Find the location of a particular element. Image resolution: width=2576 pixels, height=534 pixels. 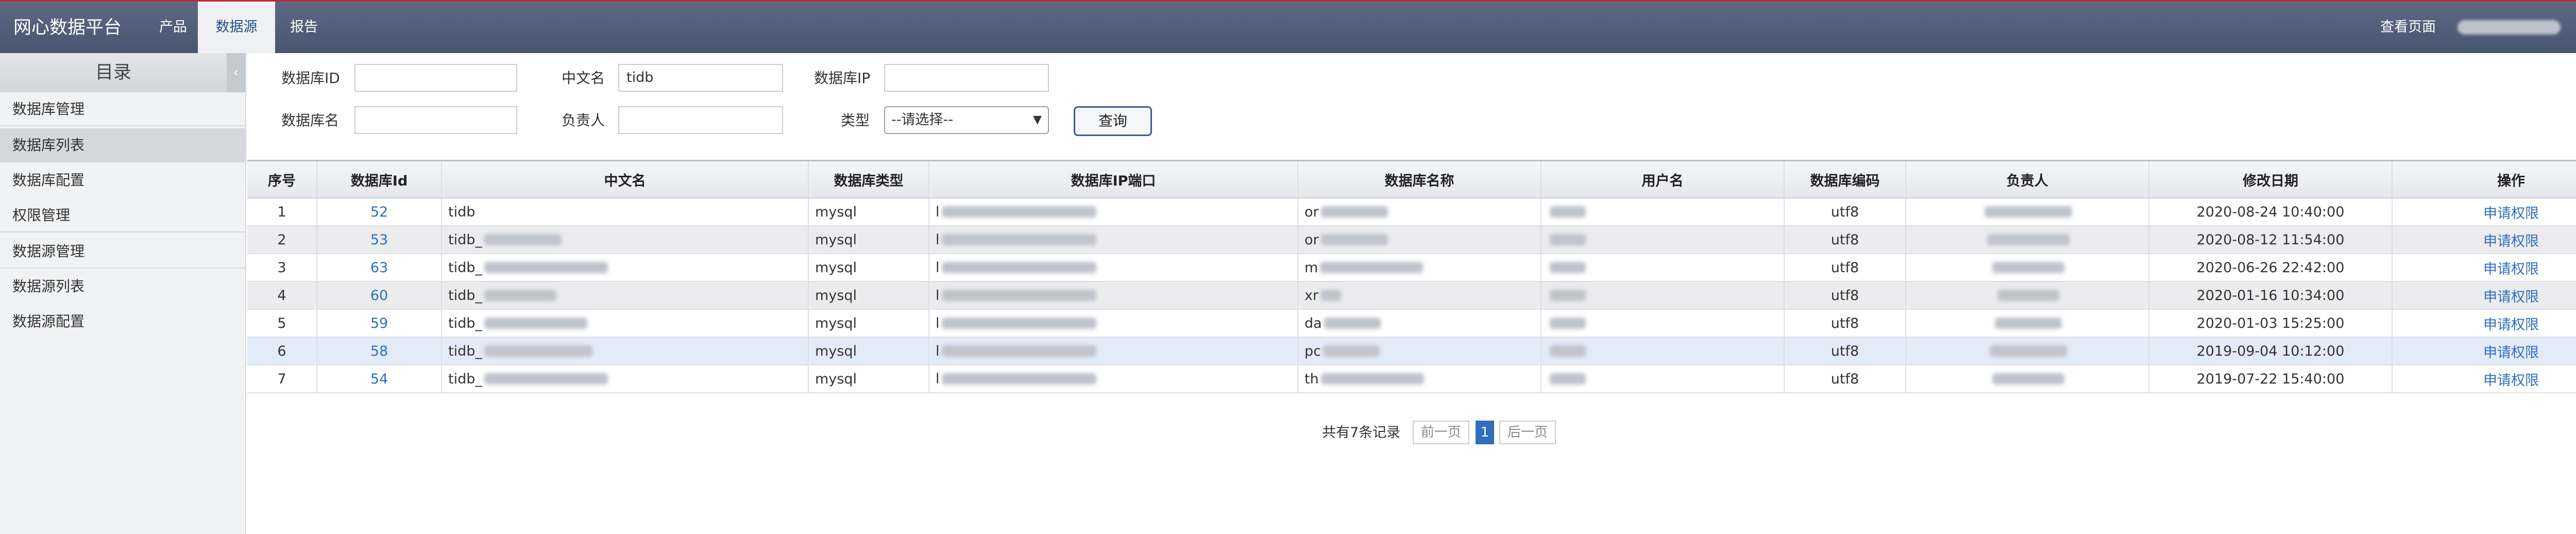

cell-db-id: 63 is located at coordinates (379, 267).